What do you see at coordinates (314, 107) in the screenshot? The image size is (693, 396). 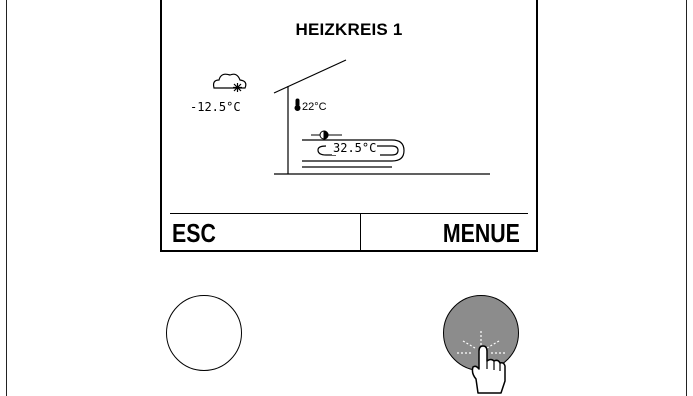 I see `room-temperature: 22°C` at bounding box center [314, 107].